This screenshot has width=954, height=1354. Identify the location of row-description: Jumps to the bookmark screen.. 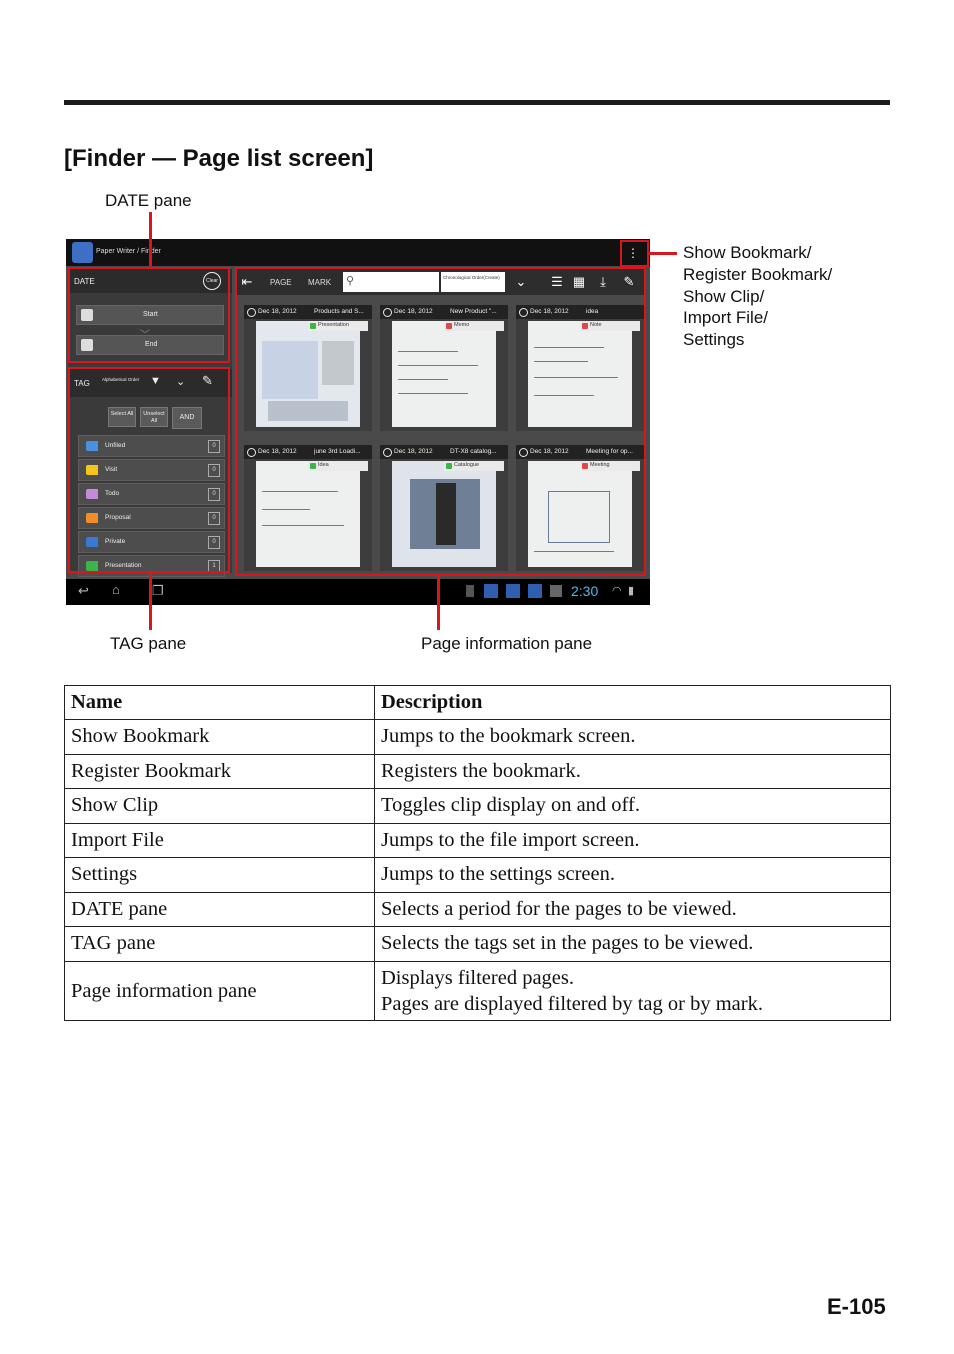
(632, 737).